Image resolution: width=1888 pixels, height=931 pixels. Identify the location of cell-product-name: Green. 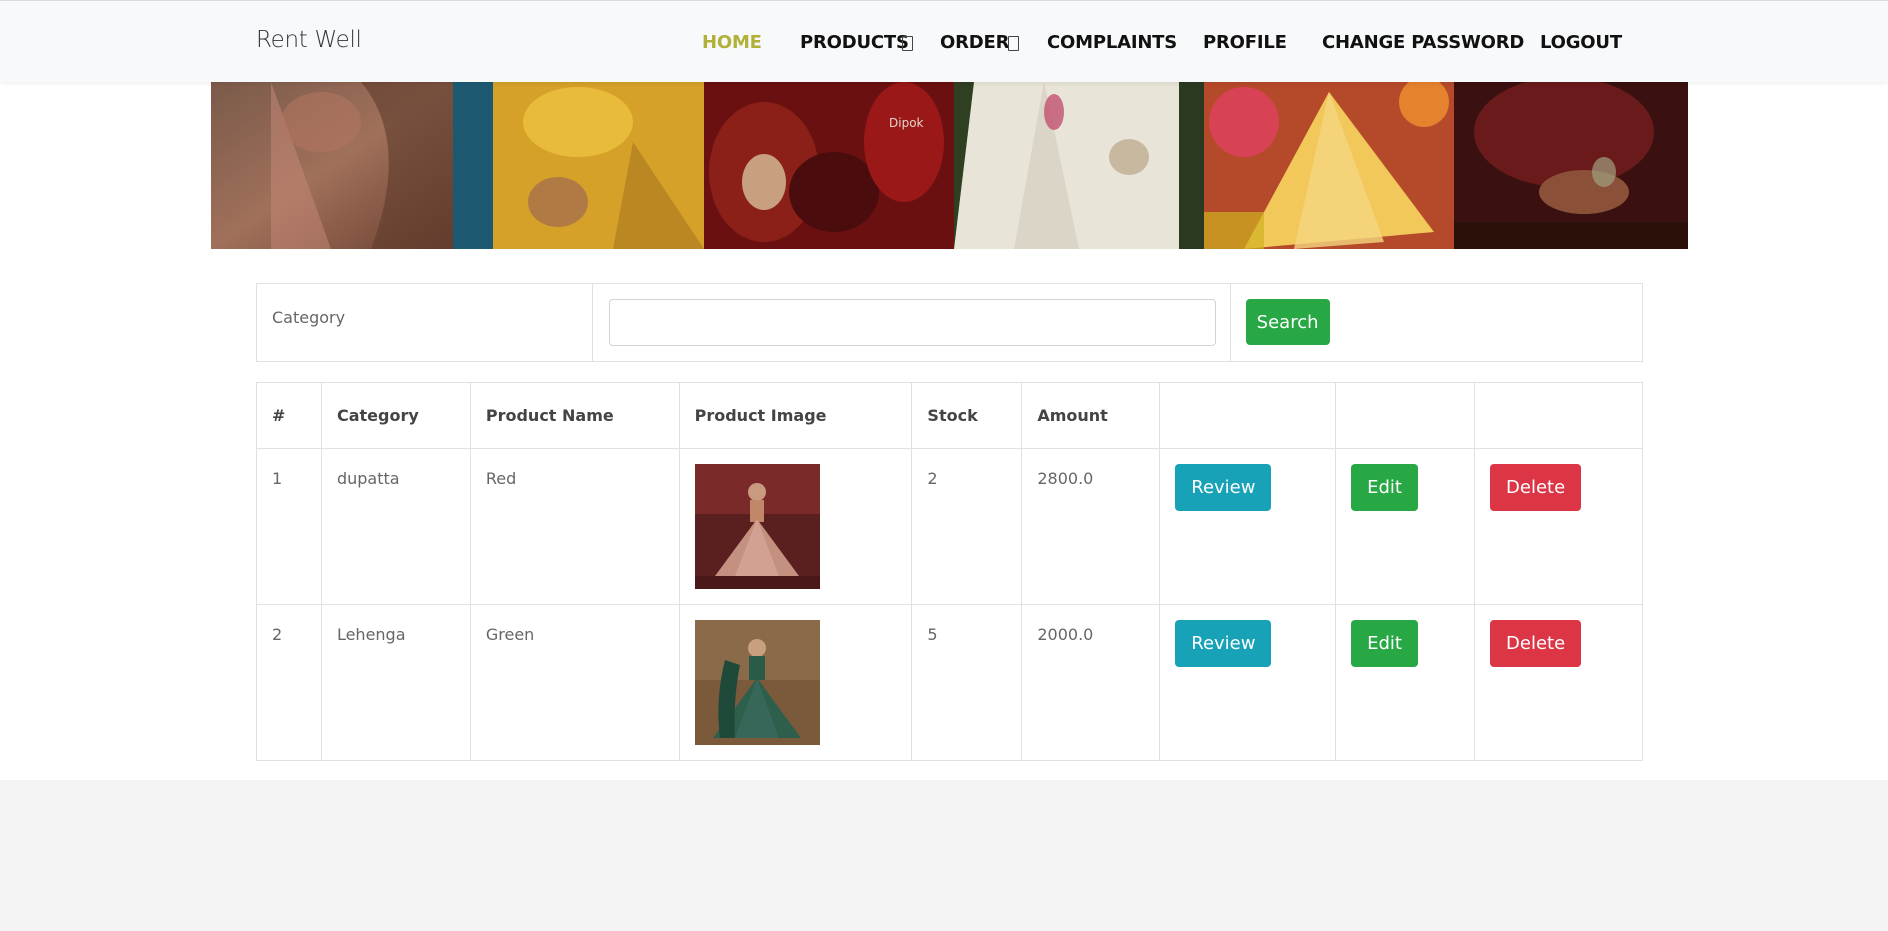
(574, 682).